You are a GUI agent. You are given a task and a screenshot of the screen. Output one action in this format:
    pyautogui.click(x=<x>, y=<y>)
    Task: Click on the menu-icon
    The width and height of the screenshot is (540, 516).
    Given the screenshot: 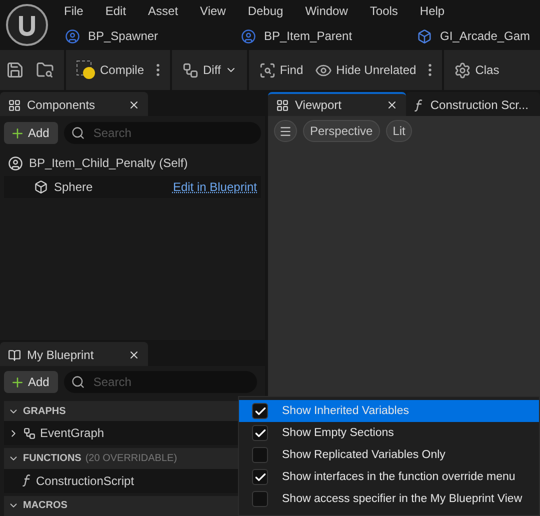 What is the action you would take?
    pyautogui.click(x=285, y=131)
    